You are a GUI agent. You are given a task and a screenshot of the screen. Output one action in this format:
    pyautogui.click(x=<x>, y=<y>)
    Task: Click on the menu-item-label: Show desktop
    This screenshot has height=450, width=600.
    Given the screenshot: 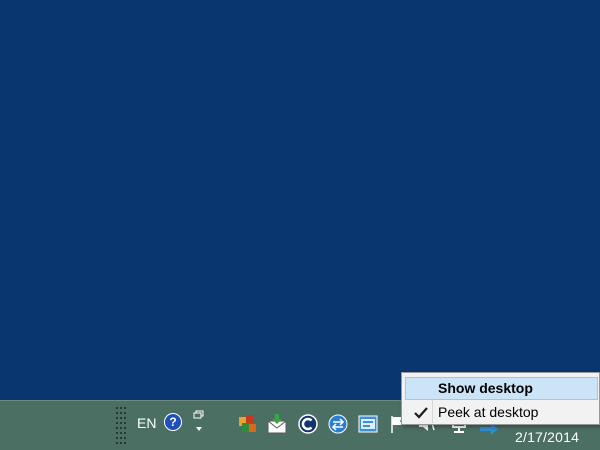 What is the action you would take?
    pyautogui.click(x=485, y=388)
    